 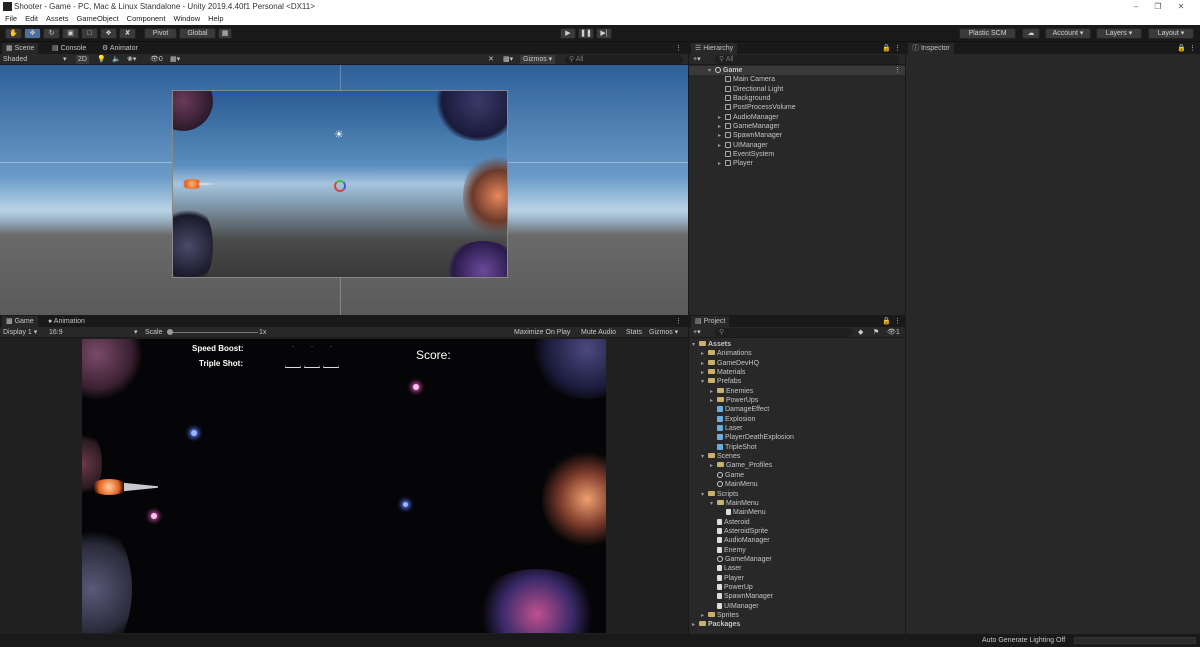 I want to click on project-item: TripleShot, so click(x=797, y=447).